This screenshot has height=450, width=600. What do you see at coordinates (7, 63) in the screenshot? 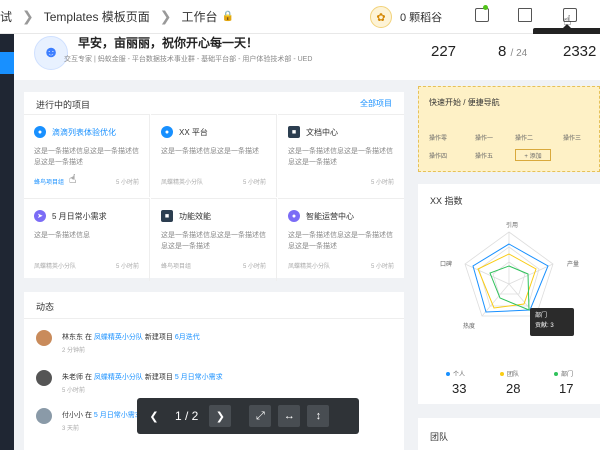
I see `sidebar-active-item` at bounding box center [7, 63].